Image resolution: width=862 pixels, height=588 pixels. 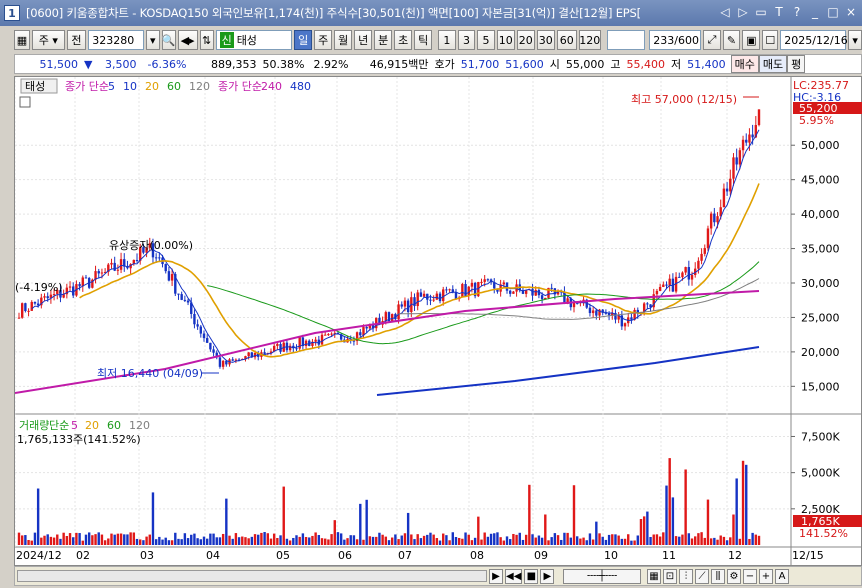 I want to click on forward-icon: ▶, so click(x=547, y=576).